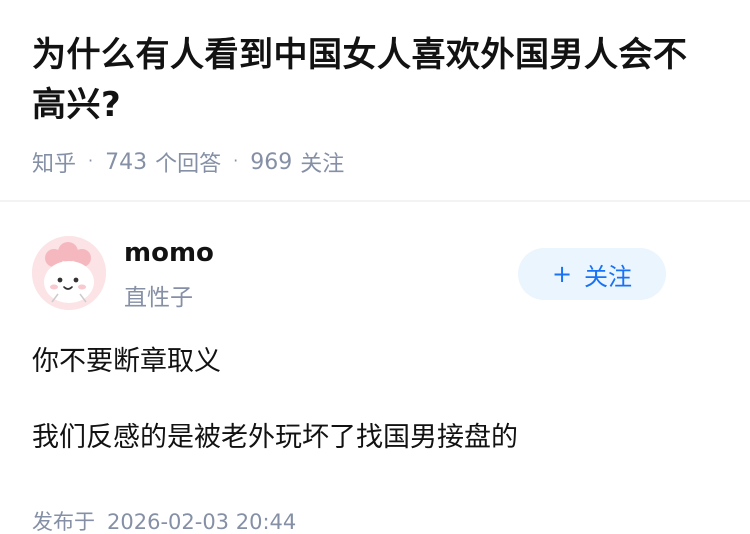 This screenshot has width=750, height=534. I want to click on answer-count-unit: 个回答, so click(188, 164).